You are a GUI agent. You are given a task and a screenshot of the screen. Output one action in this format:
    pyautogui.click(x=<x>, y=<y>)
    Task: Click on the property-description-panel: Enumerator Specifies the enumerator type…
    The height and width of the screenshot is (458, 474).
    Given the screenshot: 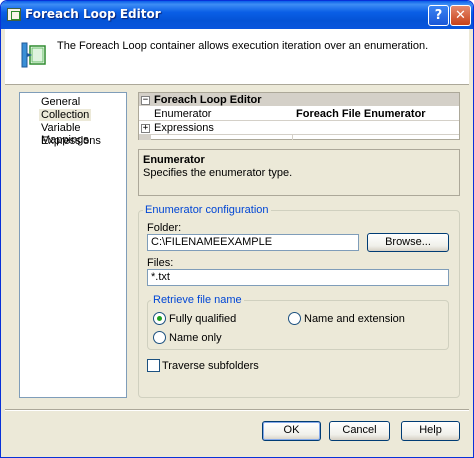 What is the action you would take?
    pyautogui.click(x=299, y=172)
    